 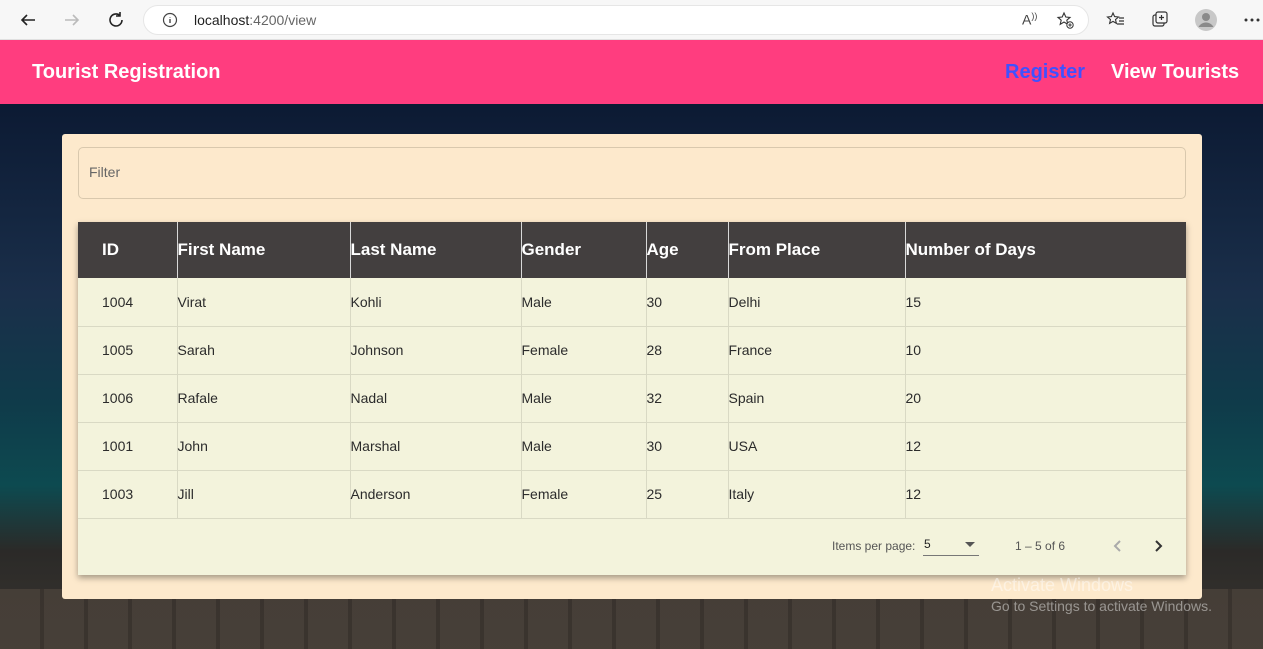 What do you see at coordinates (817, 398) in the screenshot?
I see `cell-from-place: Spain` at bounding box center [817, 398].